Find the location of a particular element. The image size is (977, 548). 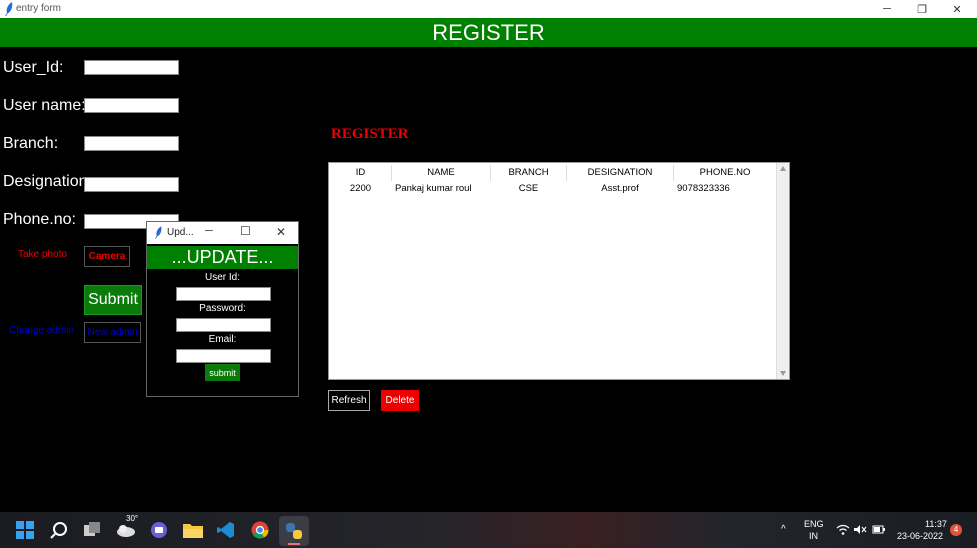

cell-designation: Asst.prof is located at coordinates (620, 188).